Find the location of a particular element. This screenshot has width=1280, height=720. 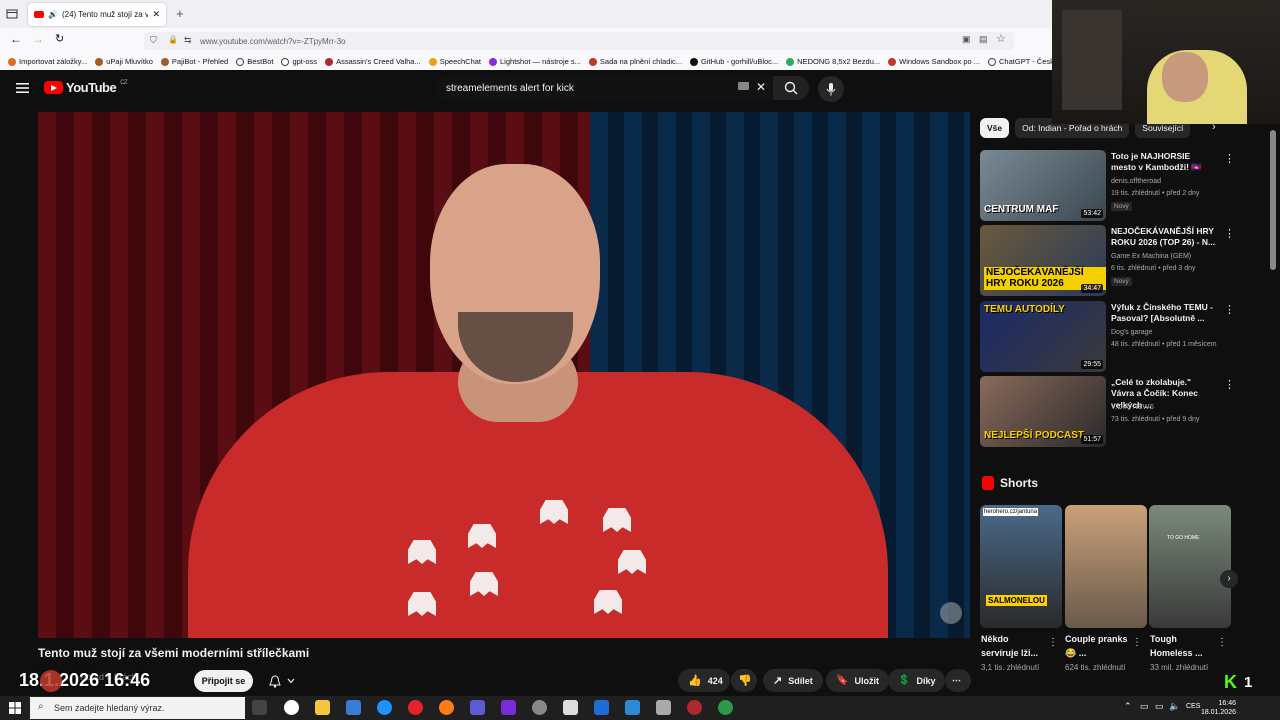

short-thumbnail: TO GO HOME is located at coordinates (1190, 566).